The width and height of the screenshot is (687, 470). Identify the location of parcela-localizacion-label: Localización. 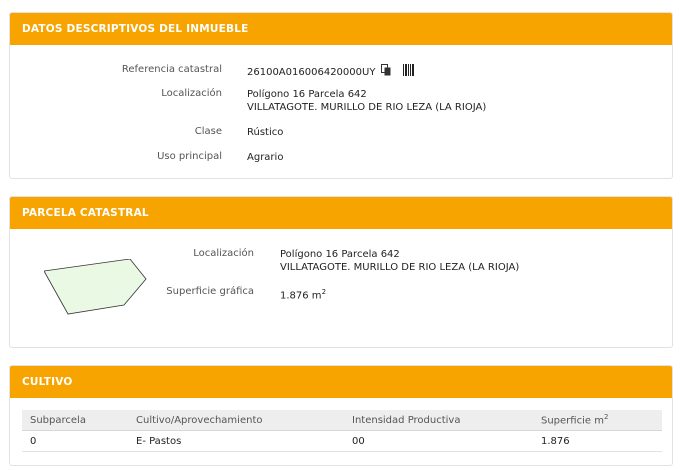
(223, 253).